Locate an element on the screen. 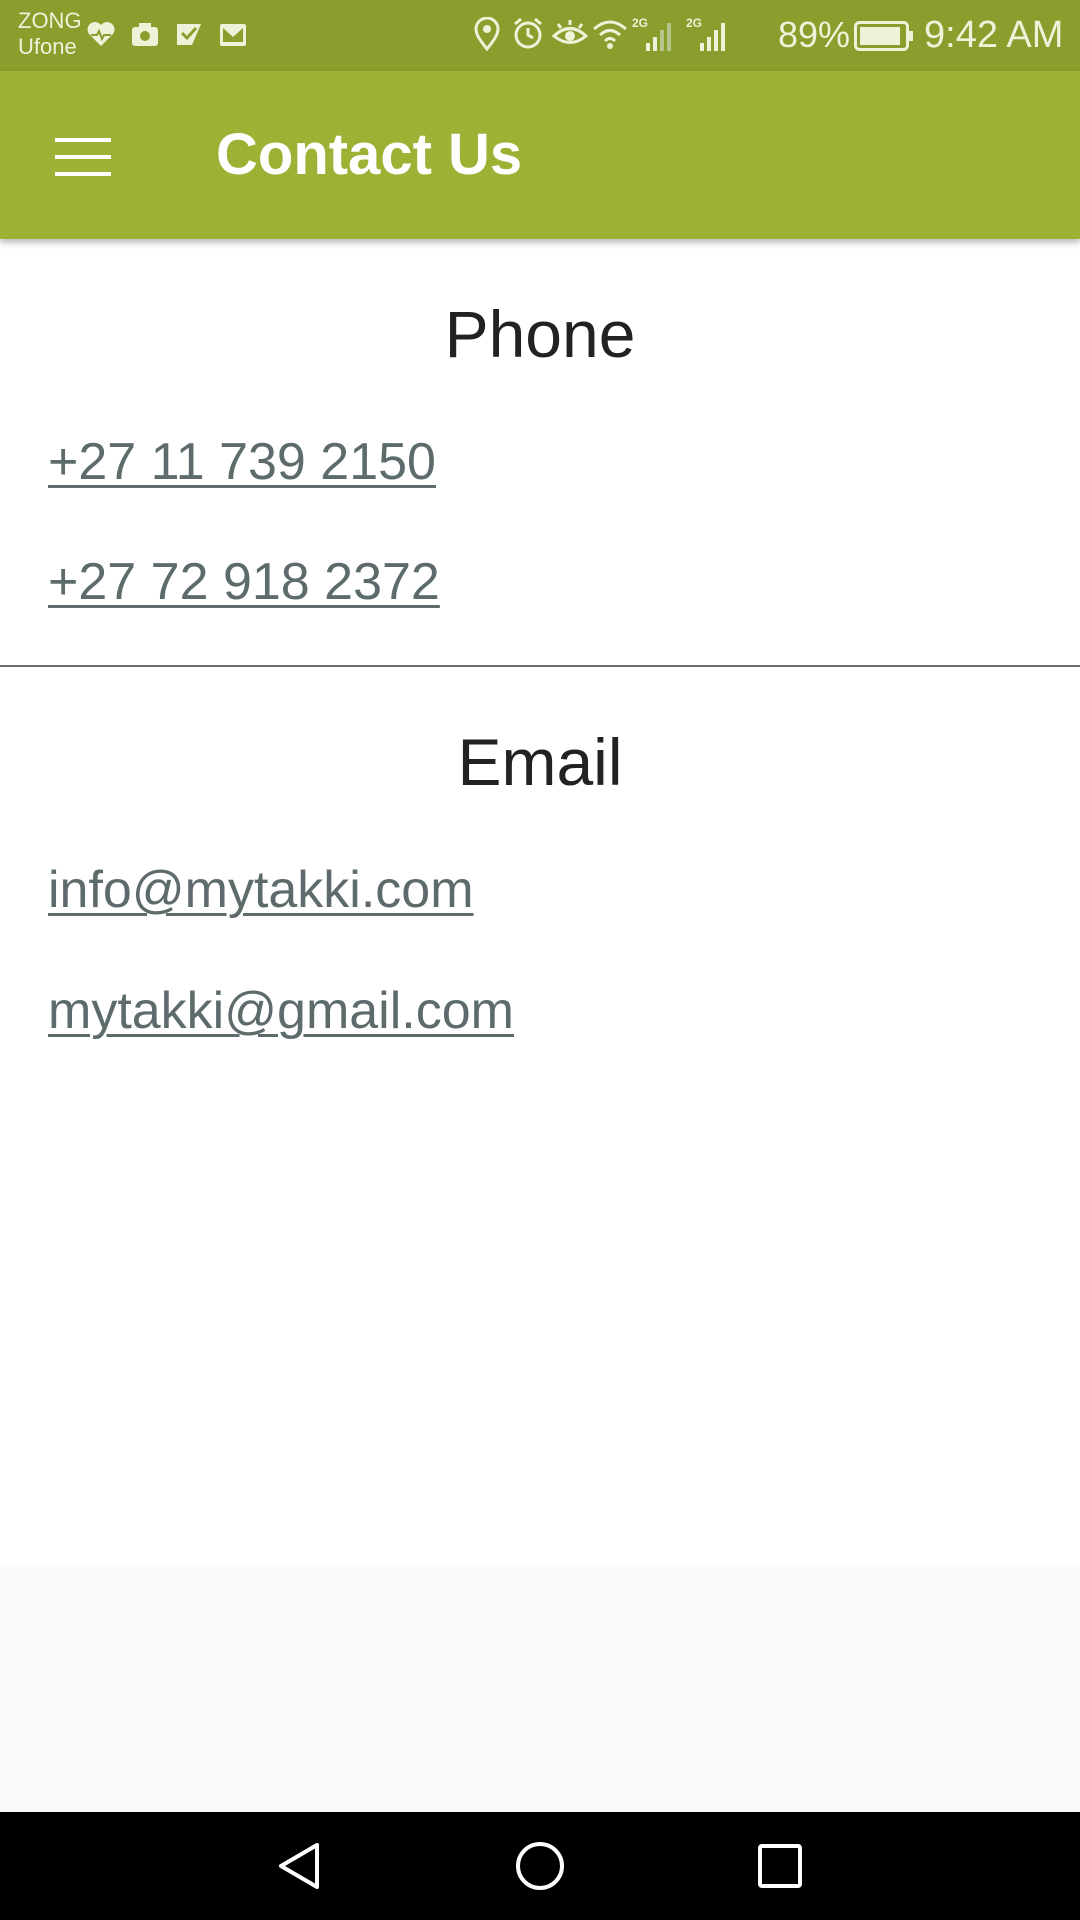 The image size is (1080, 1920). back-icon is located at coordinates (299, 1866).